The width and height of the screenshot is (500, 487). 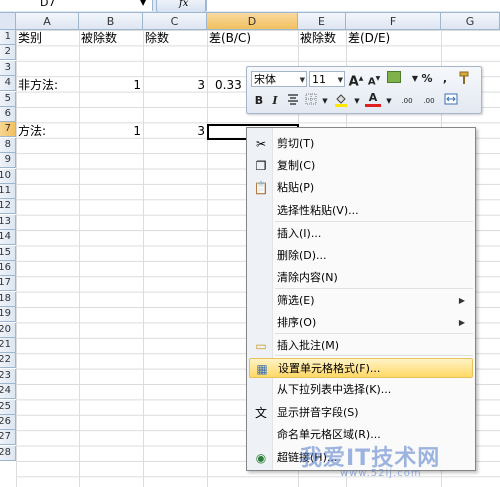 I want to click on cell-e1: 被除数, so click(x=318, y=38).